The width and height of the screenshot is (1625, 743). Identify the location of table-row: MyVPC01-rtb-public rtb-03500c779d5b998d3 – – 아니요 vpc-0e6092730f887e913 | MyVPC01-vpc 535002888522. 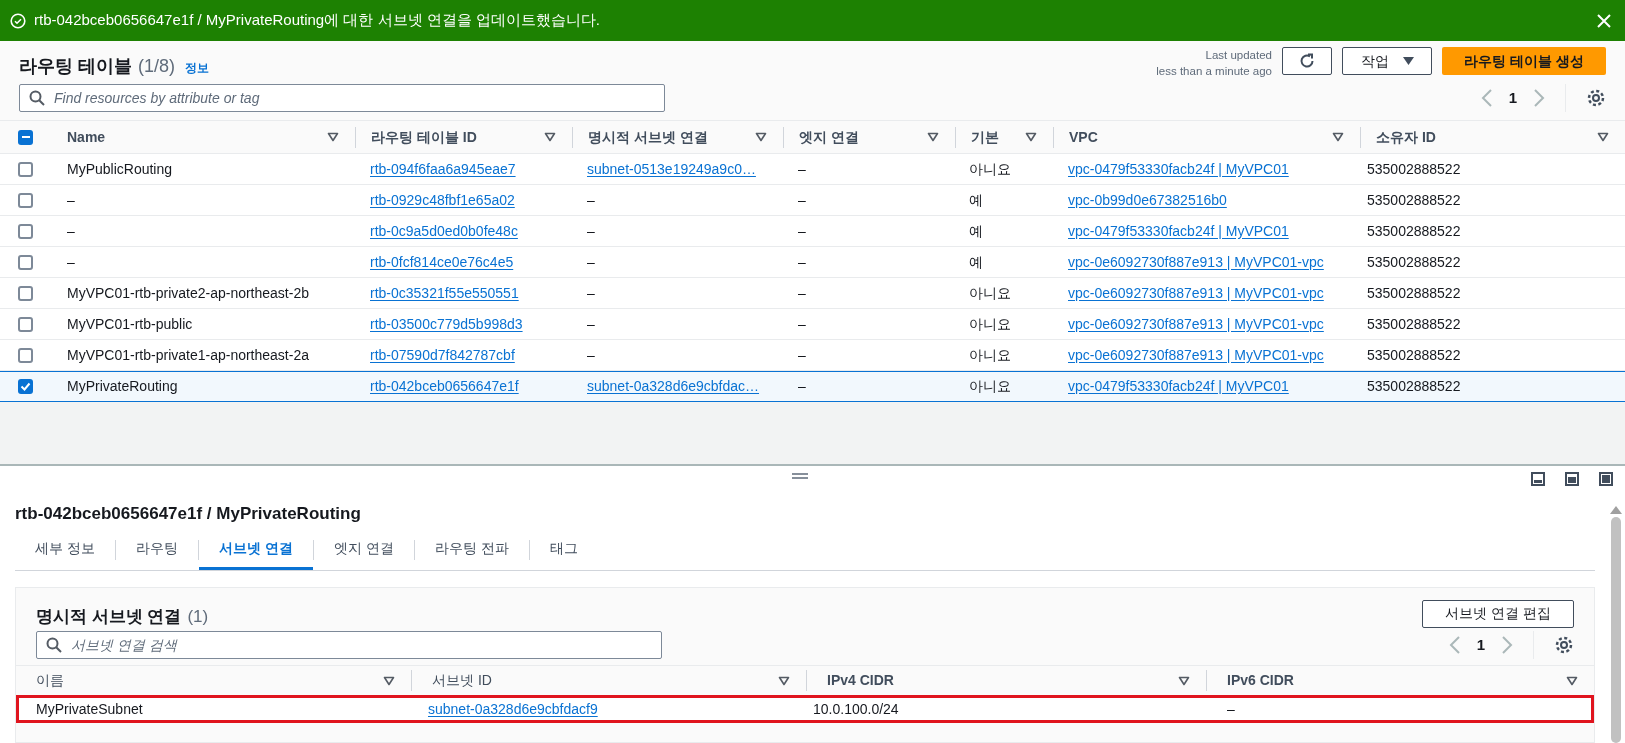
(812, 324).